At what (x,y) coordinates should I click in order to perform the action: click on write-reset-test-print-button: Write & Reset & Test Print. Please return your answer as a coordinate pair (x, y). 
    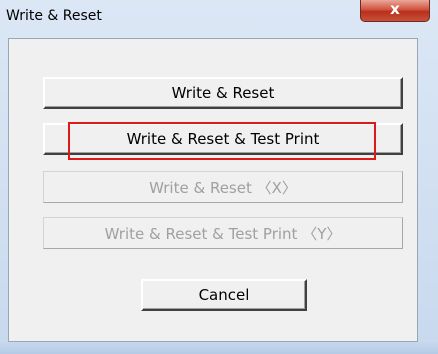
    Looking at the image, I should click on (223, 139).